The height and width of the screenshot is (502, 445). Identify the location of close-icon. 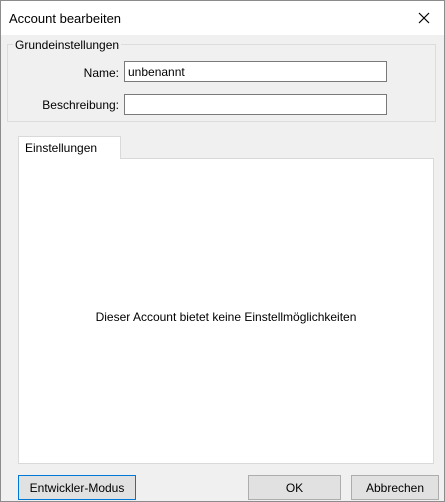
(424, 18).